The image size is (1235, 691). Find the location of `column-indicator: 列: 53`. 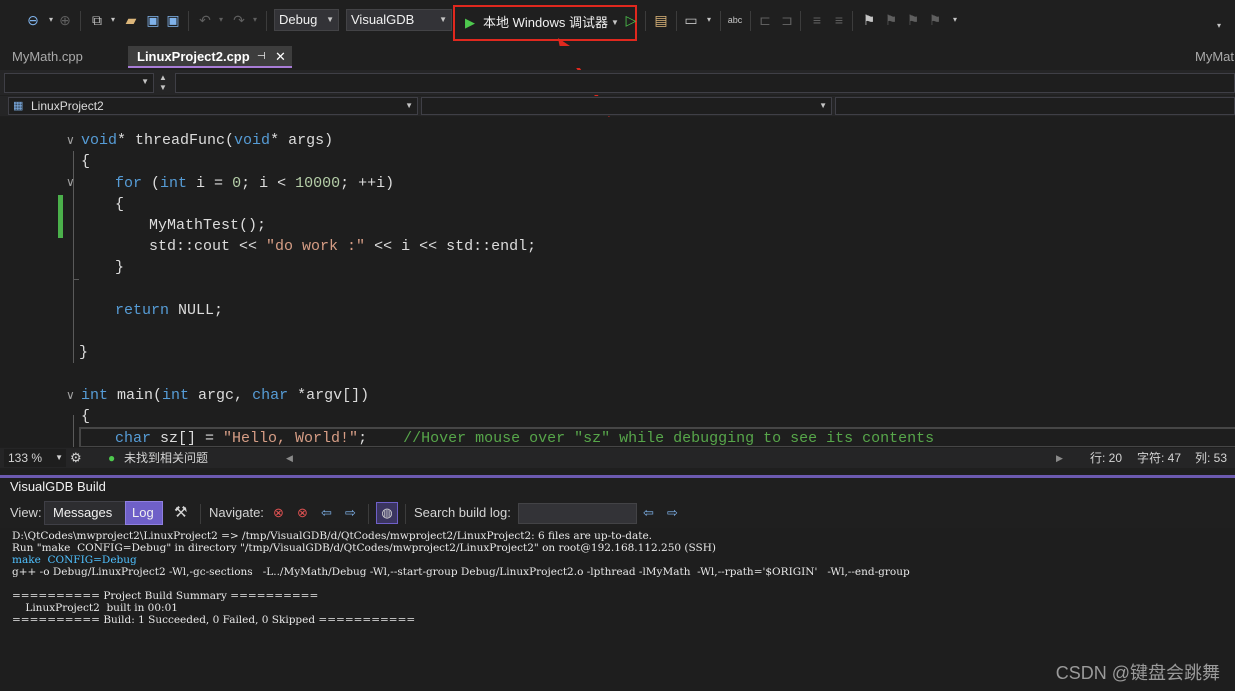

column-indicator: 列: 53 is located at coordinates (1211, 458).